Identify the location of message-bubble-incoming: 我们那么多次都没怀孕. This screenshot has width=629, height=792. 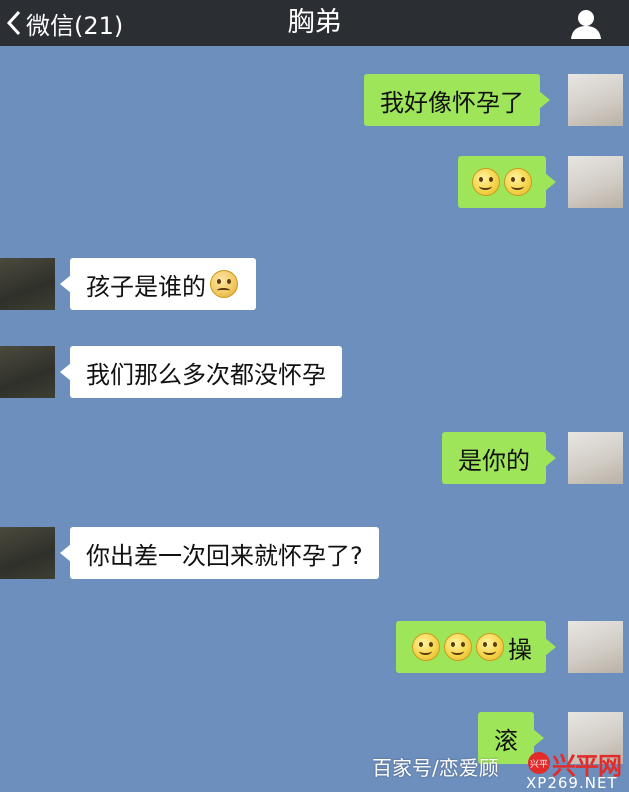
(201, 372).